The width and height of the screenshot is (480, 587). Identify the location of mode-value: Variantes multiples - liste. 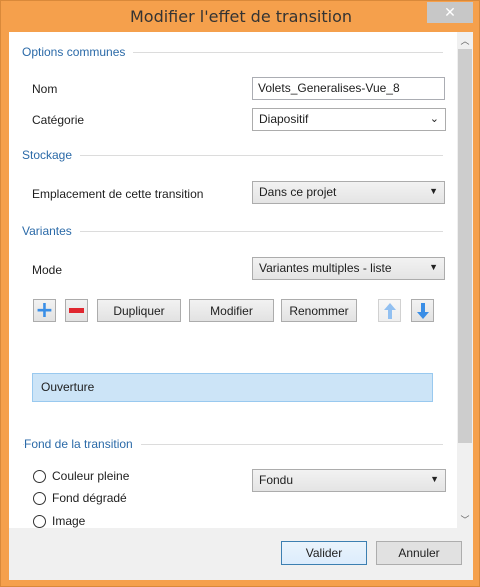
(325, 268).